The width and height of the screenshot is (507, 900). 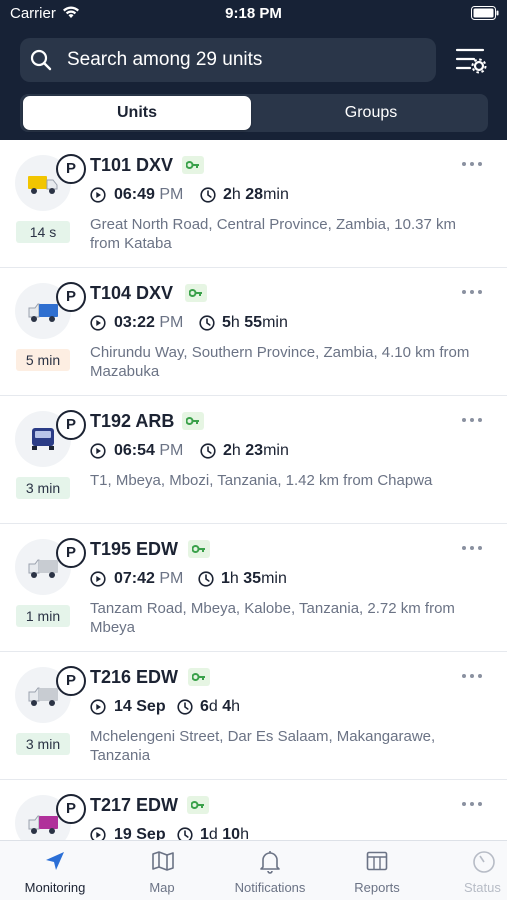 What do you see at coordinates (270, 887) in the screenshot?
I see `tab-label: Notifications` at bounding box center [270, 887].